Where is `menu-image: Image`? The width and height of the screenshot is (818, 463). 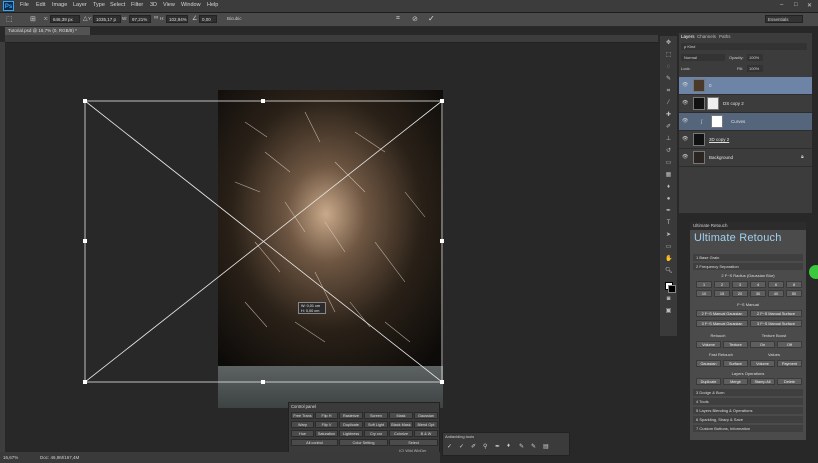
menu-image: Image is located at coordinates (59, 5).